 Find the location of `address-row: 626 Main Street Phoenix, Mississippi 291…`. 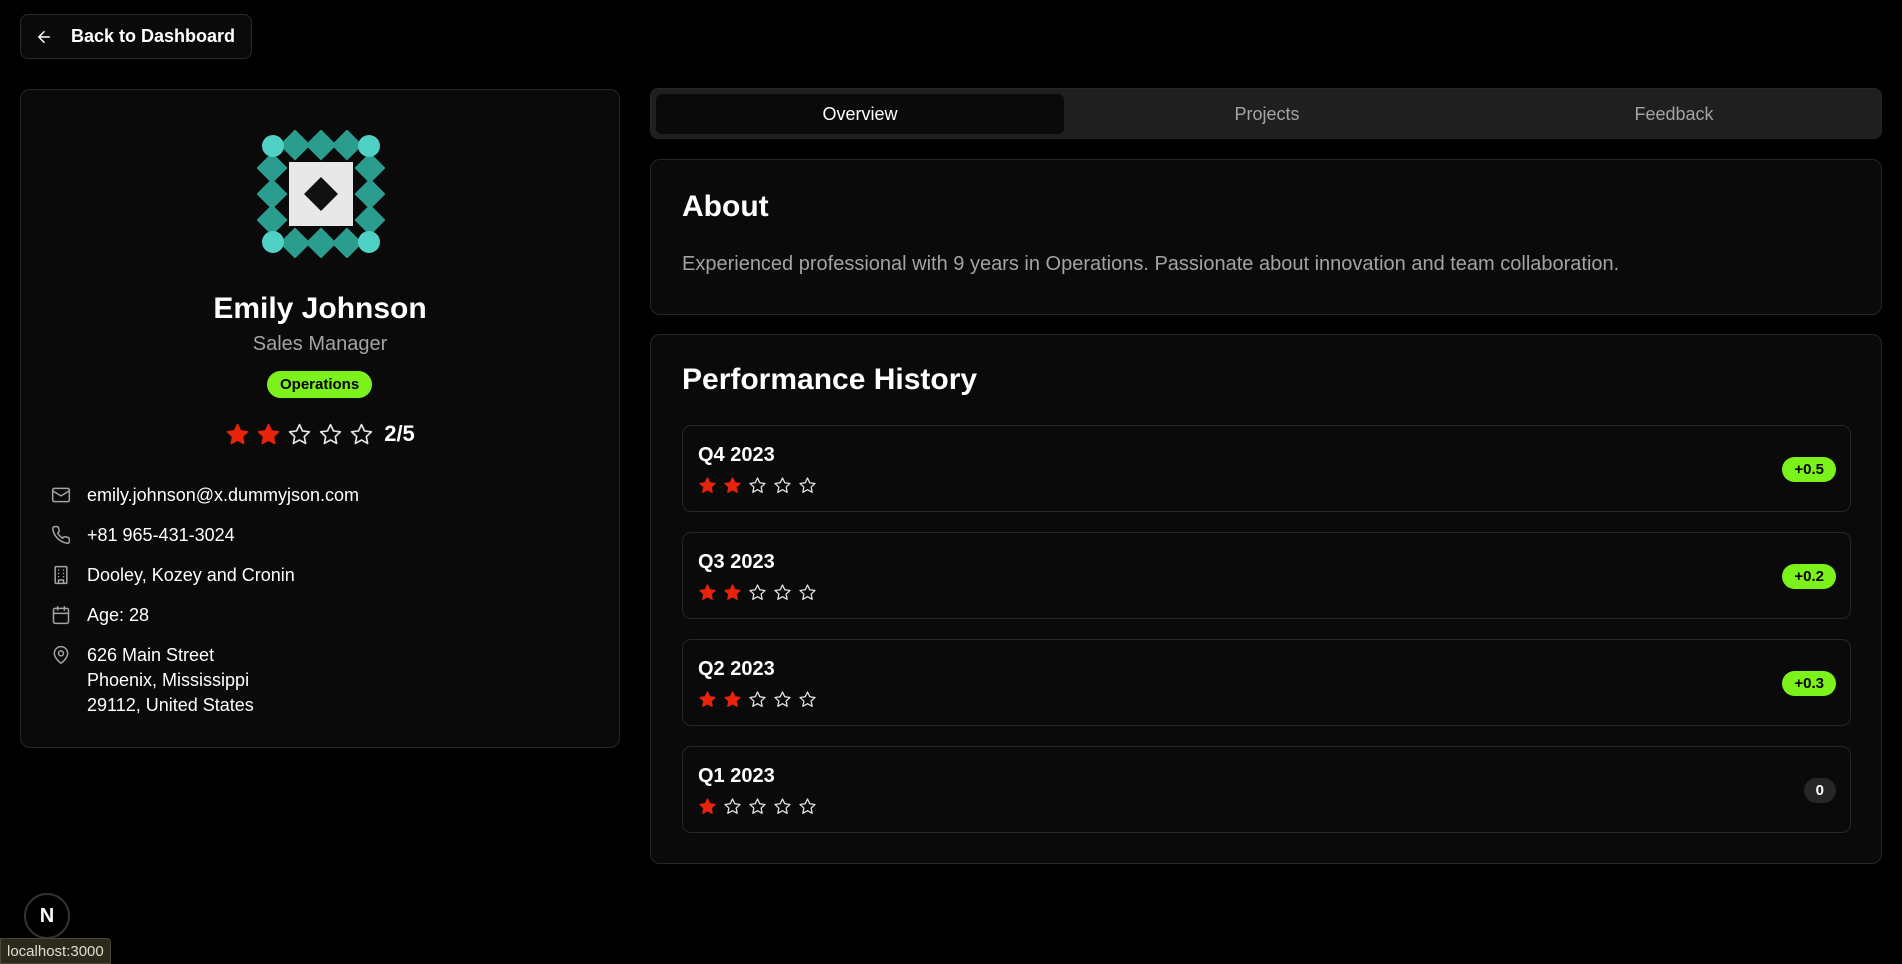

address-row: 626 Main Street Phoenix, Mississippi 291… is located at coordinates (152, 680).